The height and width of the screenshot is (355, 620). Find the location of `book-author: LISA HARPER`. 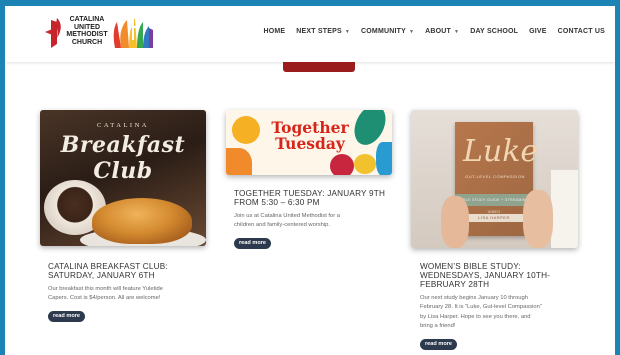

book-author: LISA HARPER is located at coordinates (494, 218).